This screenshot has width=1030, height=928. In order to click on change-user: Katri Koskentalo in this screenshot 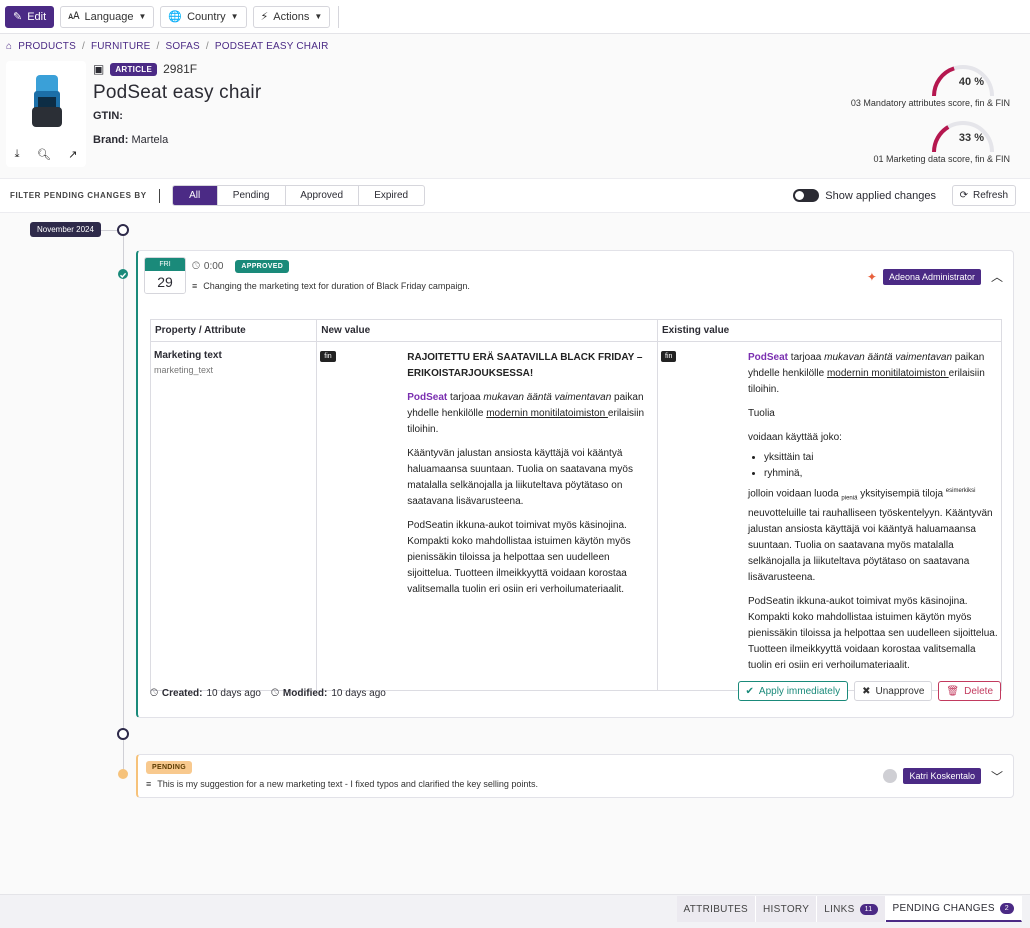, I will do `click(932, 776)`.